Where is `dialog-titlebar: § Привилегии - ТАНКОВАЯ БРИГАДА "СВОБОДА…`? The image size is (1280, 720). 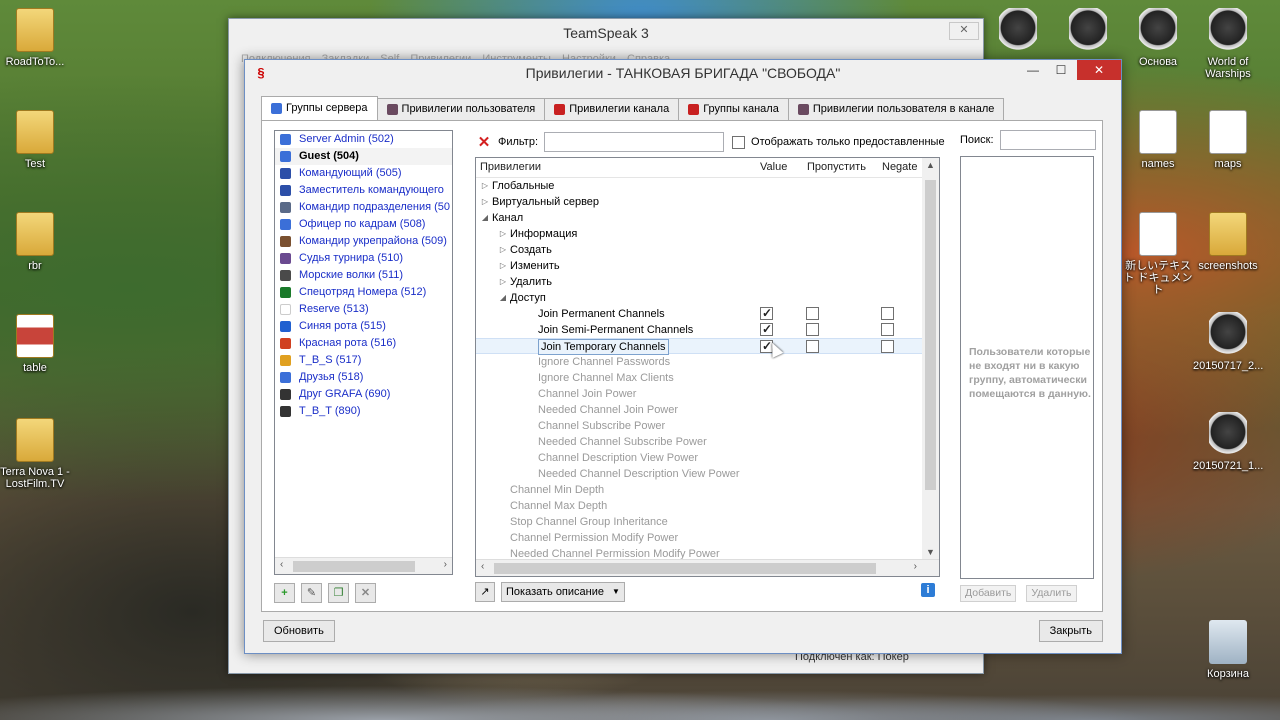 dialog-titlebar: § Привилегии - ТАНКОВАЯ БРИГАДА "СВОБОДА… is located at coordinates (683, 73).